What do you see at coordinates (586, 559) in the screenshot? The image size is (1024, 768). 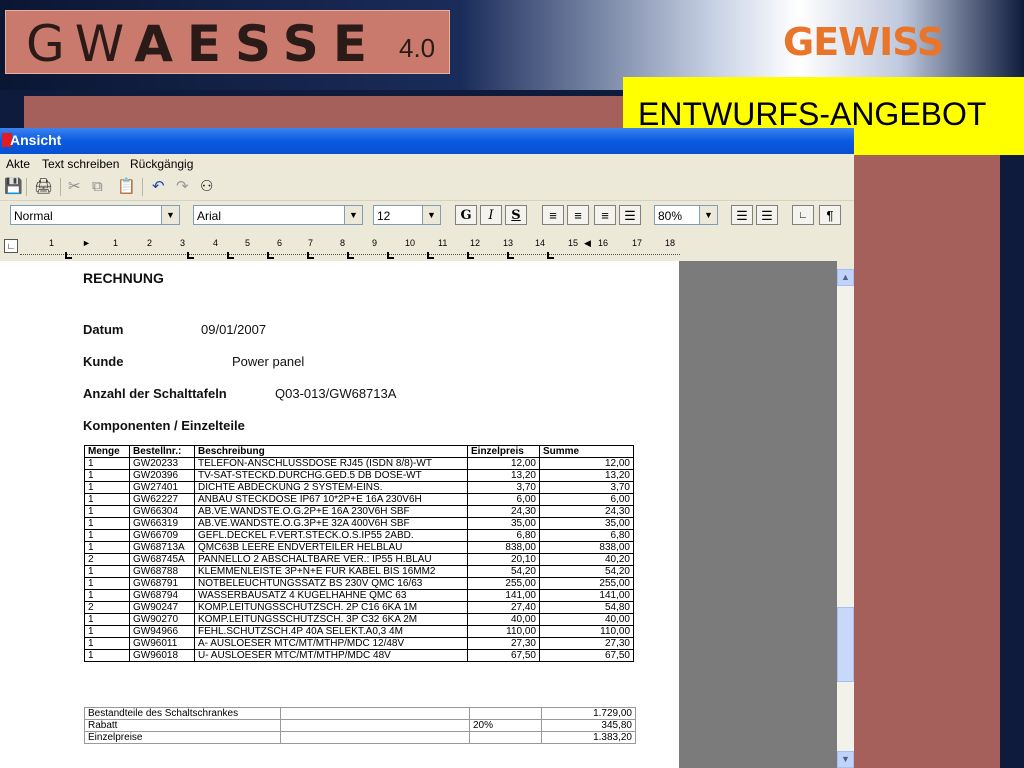 I see `cell-summe: 40,20` at bounding box center [586, 559].